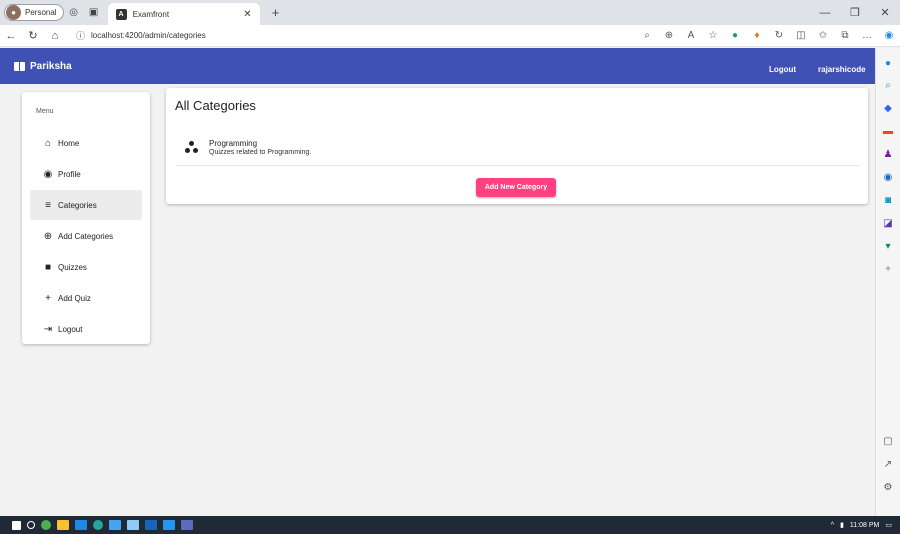 This screenshot has width=900, height=534. What do you see at coordinates (81, 525) in the screenshot?
I see `store-taskbar-icon` at bounding box center [81, 525].